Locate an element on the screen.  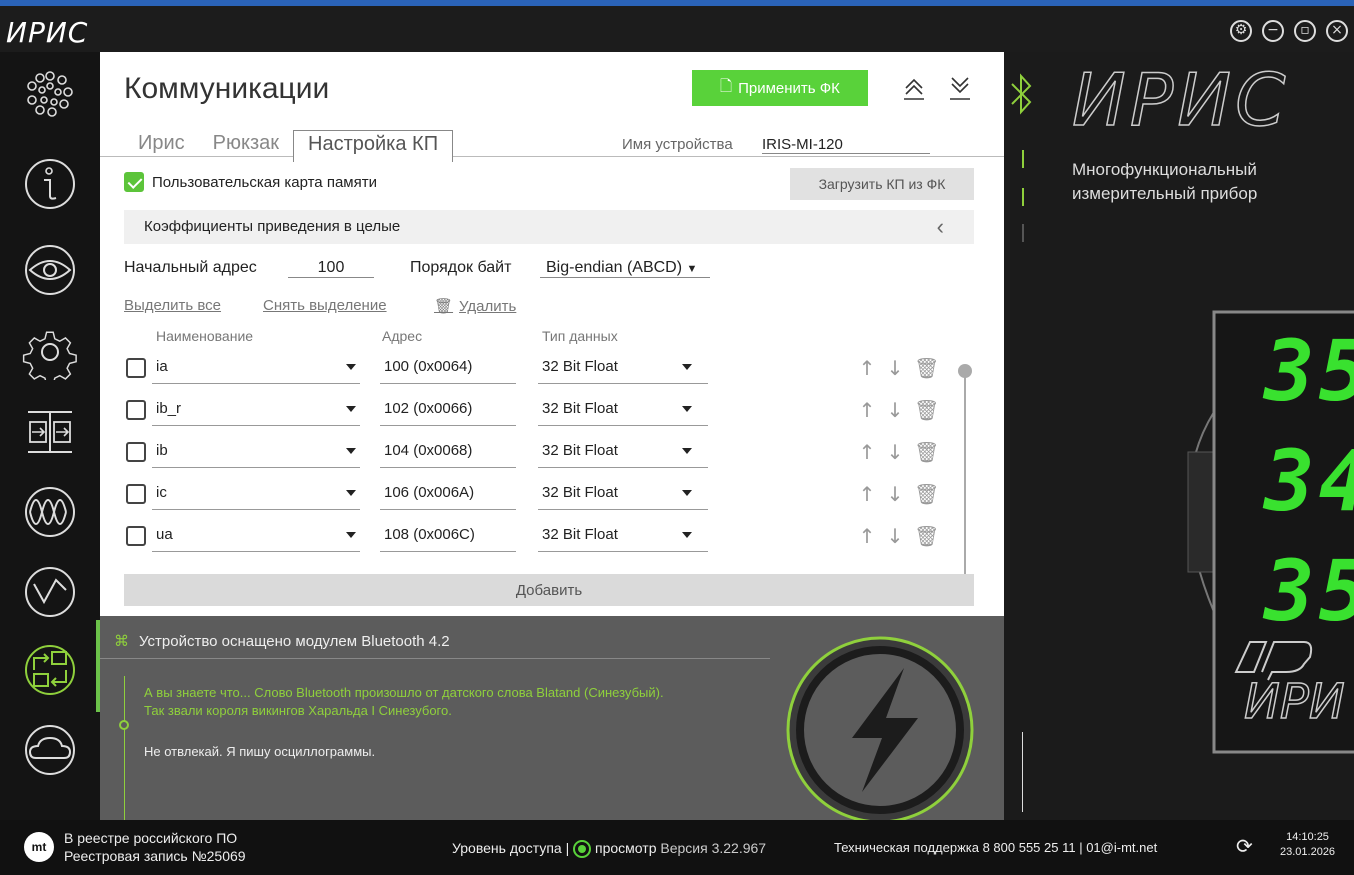
info-icon is located at coordinates (50, 184).